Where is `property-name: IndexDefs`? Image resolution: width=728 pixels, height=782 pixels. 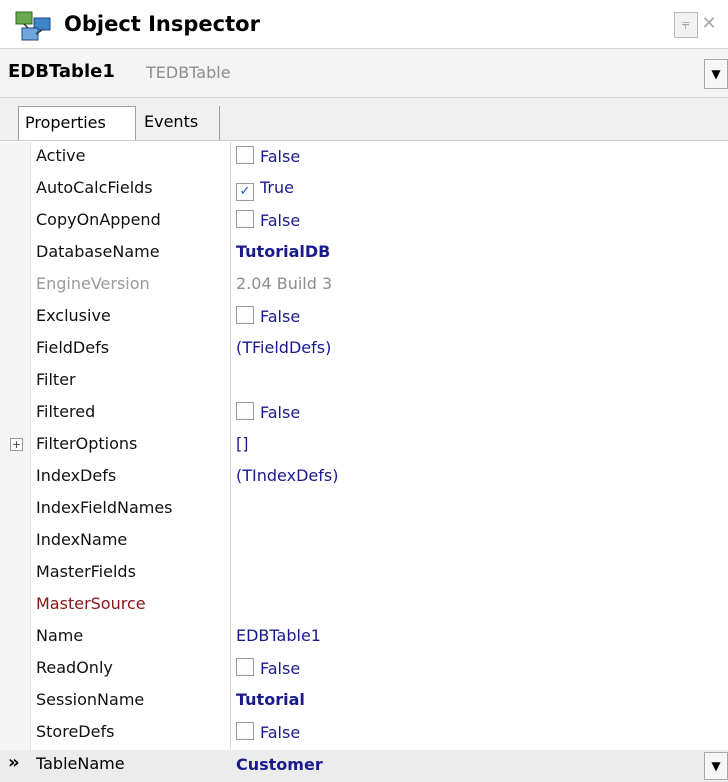 property-name: IndexDefs is located at coordinates (76, 475).